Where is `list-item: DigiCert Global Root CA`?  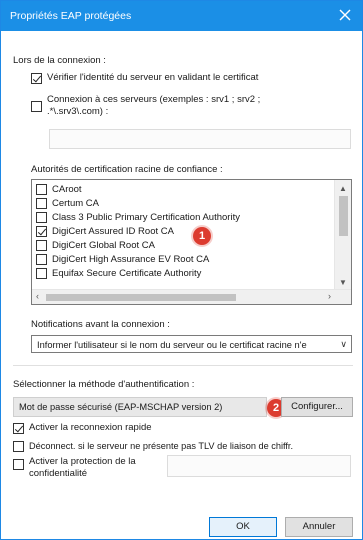
list-item: DigiCert Global Root CA is located at coordinates (184, 246).